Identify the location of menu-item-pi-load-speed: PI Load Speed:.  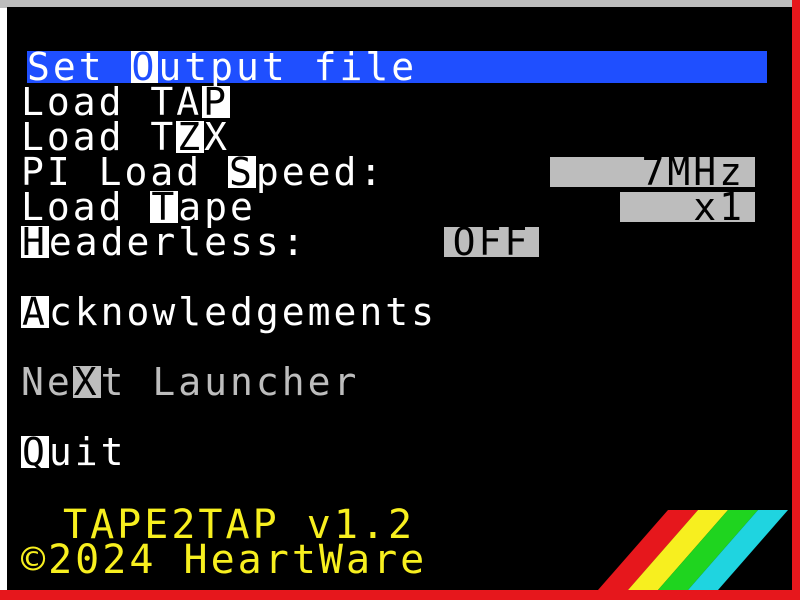
(203, 172).